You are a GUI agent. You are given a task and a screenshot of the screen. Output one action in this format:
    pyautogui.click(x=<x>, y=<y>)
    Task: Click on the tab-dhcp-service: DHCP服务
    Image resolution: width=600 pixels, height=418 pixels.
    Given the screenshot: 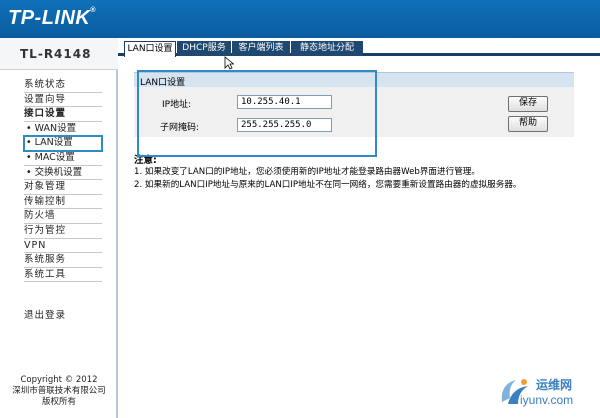 What is the action you would take?
    pyautogui.click(x=204, y=48)
    